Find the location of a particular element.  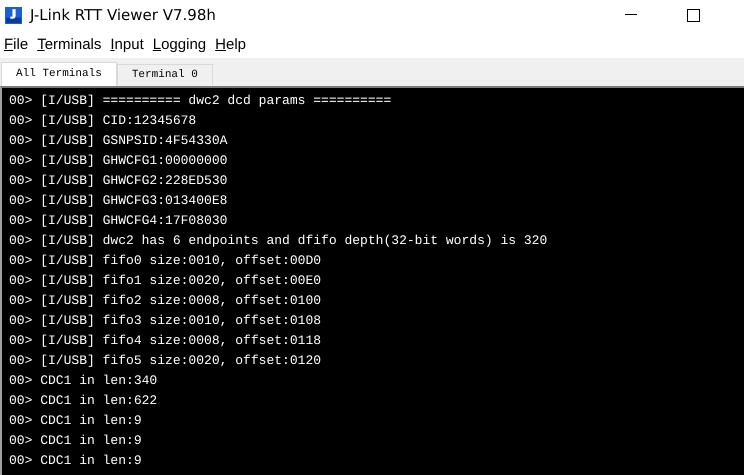

log-line: 00> [I/USB] GHWCFG4:17F08030 is located at coordinates (118, 221).